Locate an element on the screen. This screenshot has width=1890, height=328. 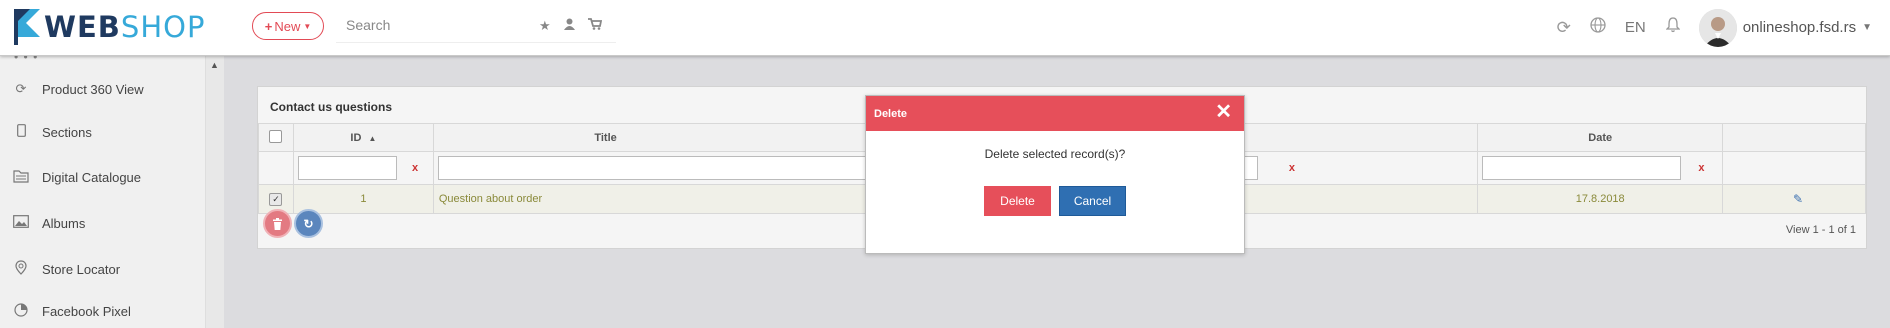
sidebar-item-sections: Sections is located at coordinates (51, 132).